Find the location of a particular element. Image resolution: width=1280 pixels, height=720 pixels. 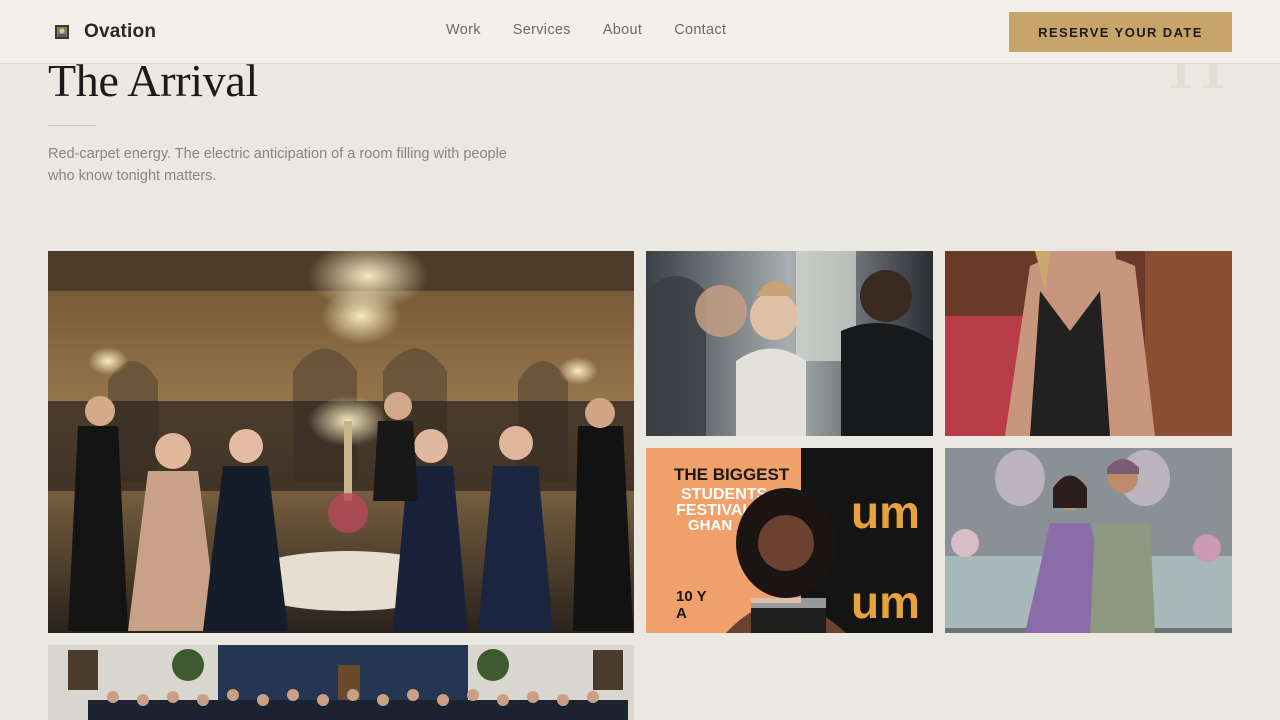

main-nav: Work Services About Contact is located at coordinates (586, 30).